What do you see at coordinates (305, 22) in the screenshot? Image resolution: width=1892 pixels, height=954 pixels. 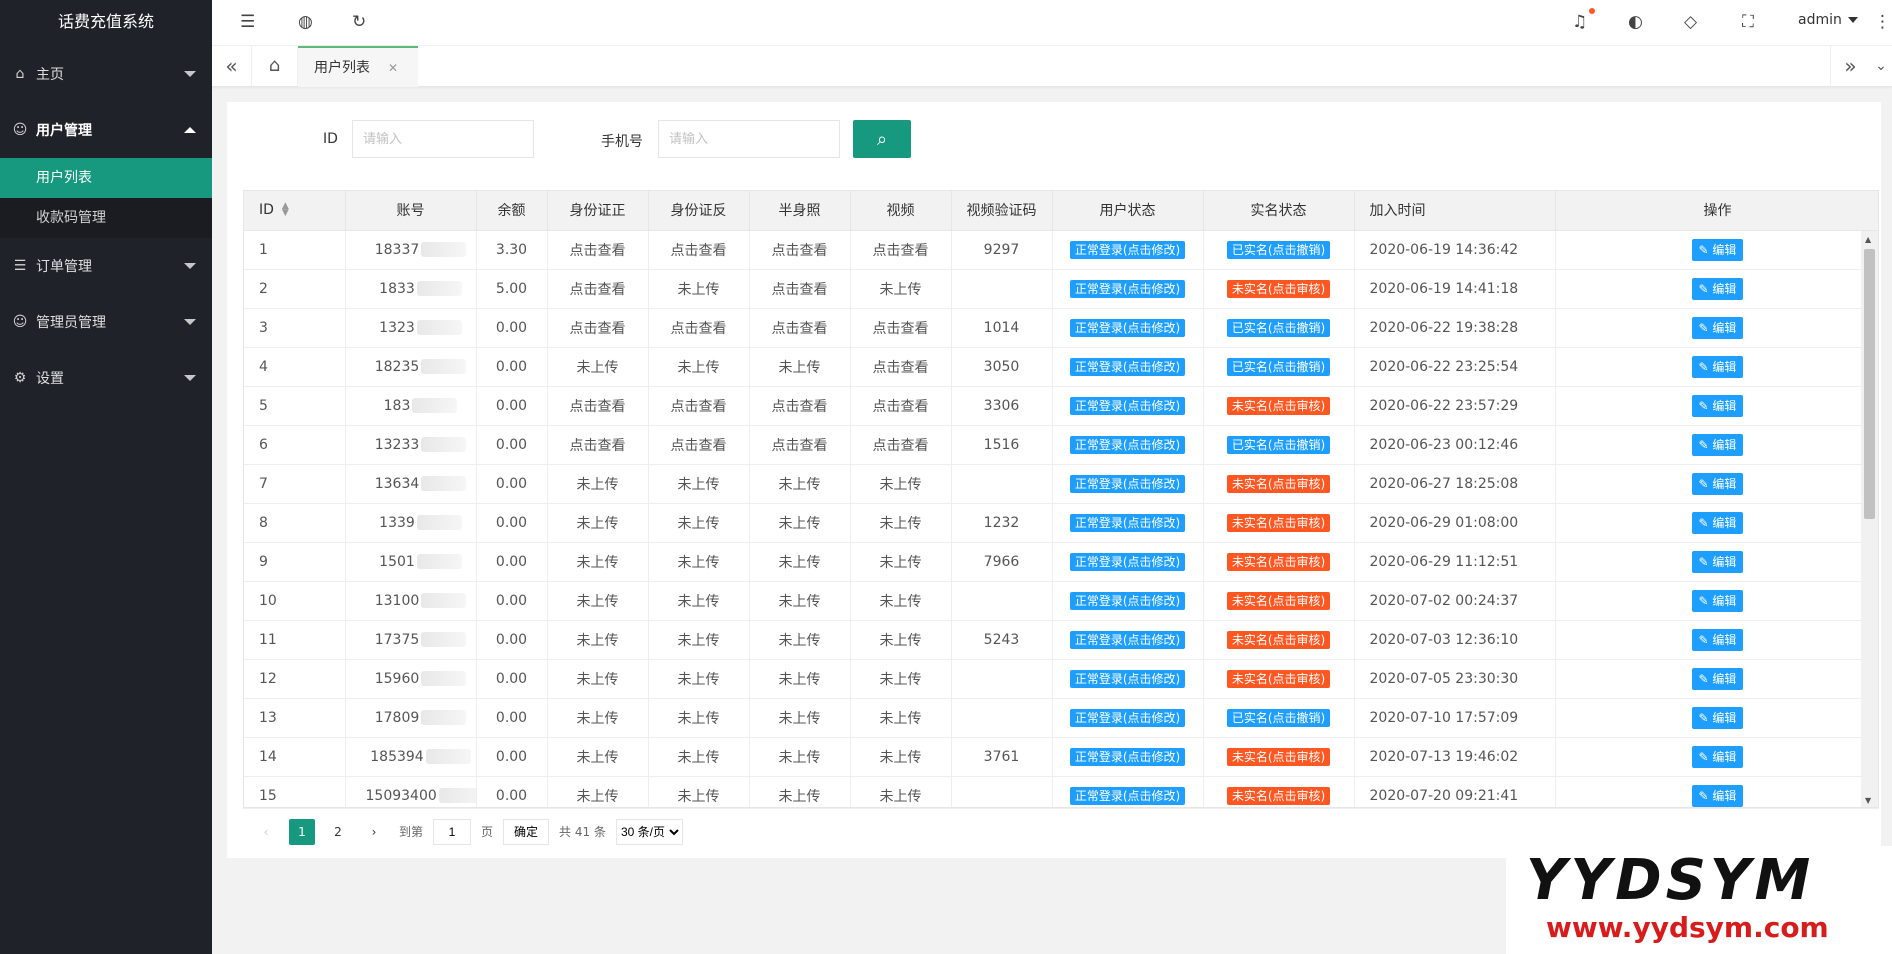 I see `globe-icon: ◍` at bounding box center [305, 22].